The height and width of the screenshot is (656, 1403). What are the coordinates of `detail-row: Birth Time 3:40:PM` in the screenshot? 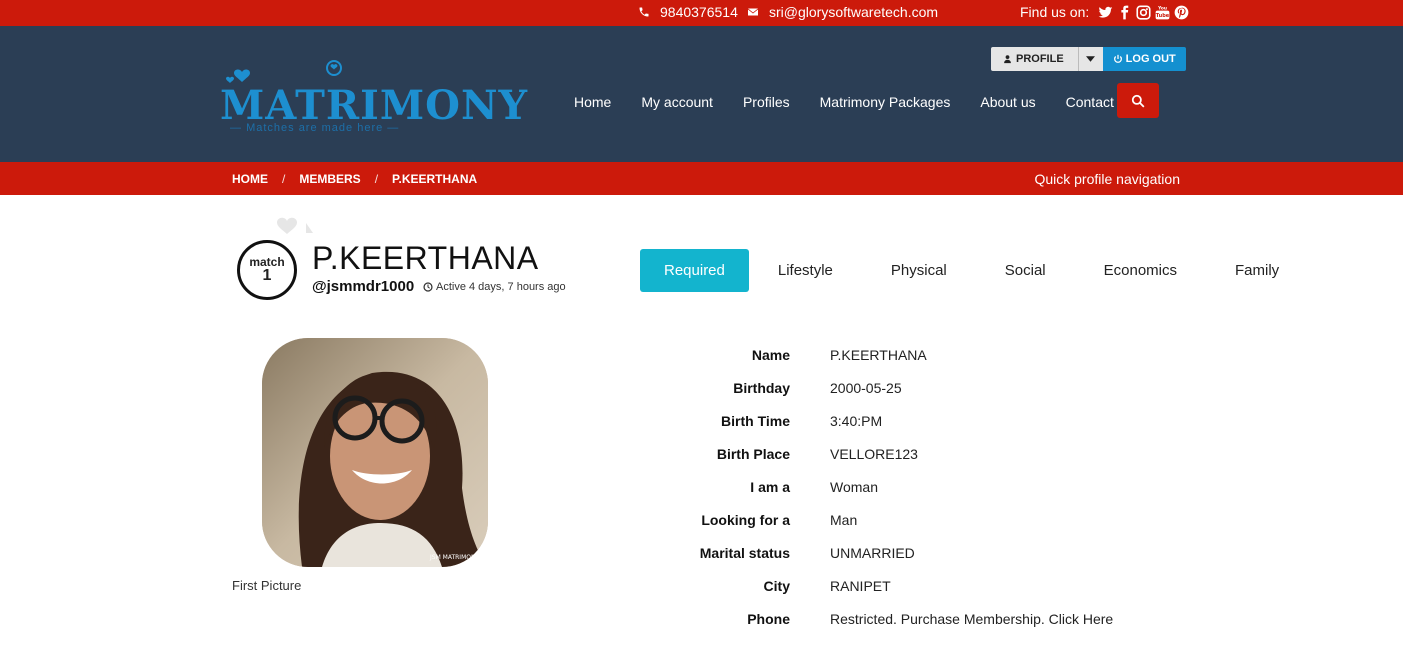 It's located at (900, 420).